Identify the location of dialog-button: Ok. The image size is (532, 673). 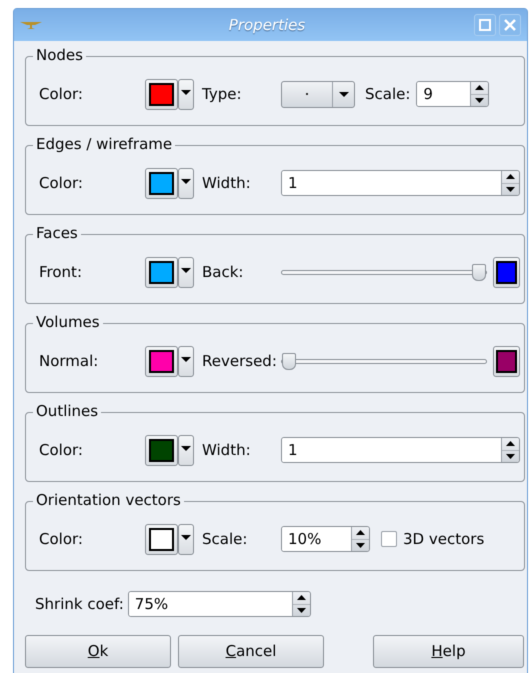
(98, 651).